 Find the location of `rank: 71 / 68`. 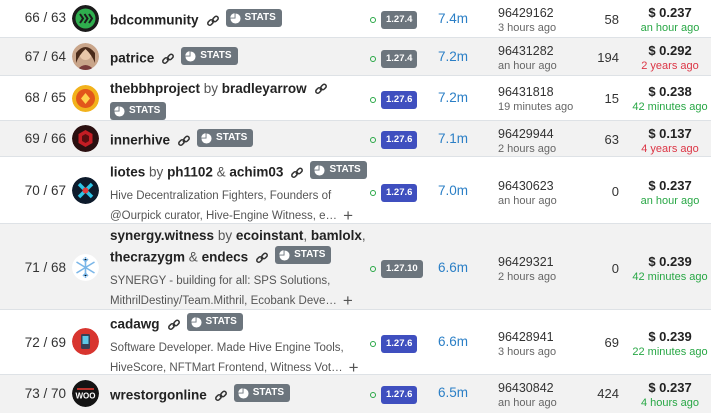

rank: 71 / 68 is located at coordinates (45, 267).